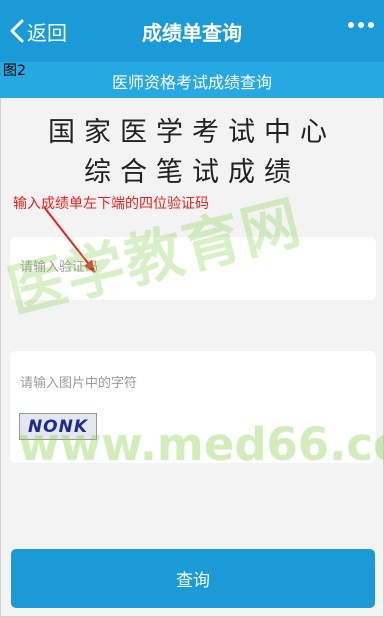  I want to click on sub-header-title: 医师资格考试成绩查询, so click(191, 82).